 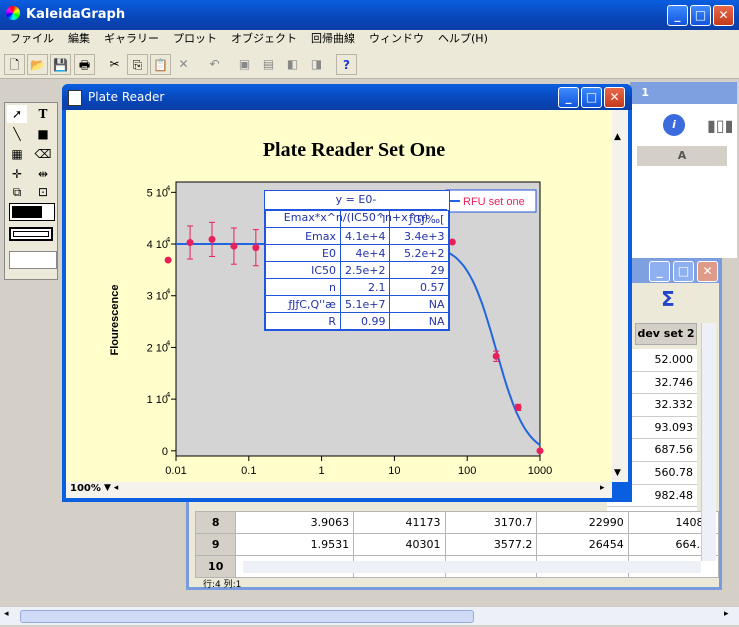 What do you see at coordinates (244, 64) in the screenshot?
I see `group-icon: ▣` at bounding box center [244, 64].